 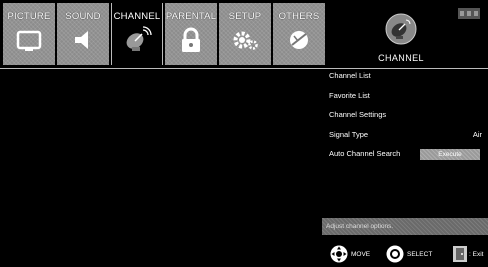 I want to click on signal-type-value: Air, so click(x=477, y=134).